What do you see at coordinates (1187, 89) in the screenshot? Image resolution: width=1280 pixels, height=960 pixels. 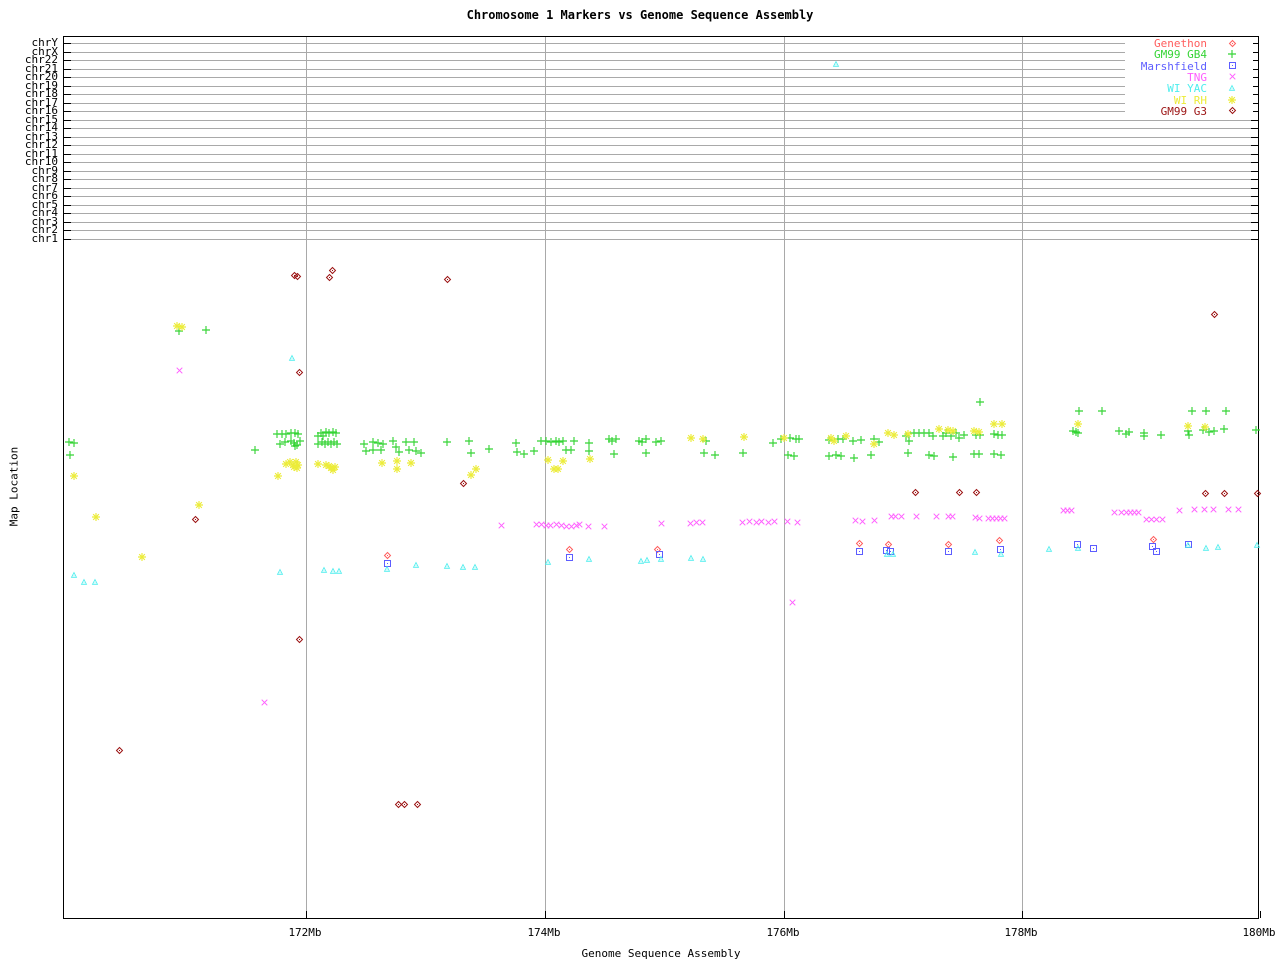 I see `legend-label-wiyac: WI YAC` at bounding box center [1187, 89].